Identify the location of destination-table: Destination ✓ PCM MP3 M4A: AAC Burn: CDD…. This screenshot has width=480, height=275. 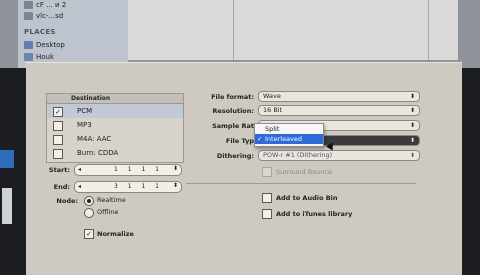
(115, 128).